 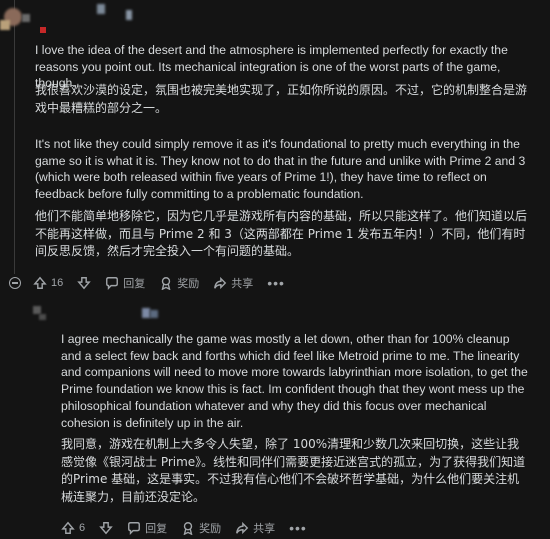 What do you see at coordinates (57, 283) in the screenshot?
I see `vote-count: 16` at bounding box center [57, 283].